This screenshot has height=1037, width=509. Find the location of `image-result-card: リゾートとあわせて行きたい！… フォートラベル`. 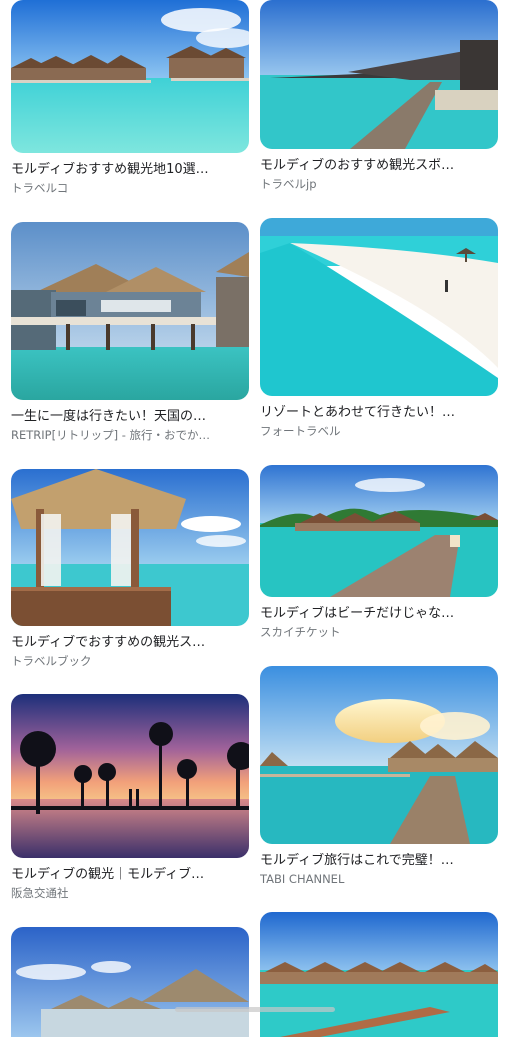

image-result-card: リゾートとあわせて行きたい！… フォートラベル is located at coordinates (379, 328).